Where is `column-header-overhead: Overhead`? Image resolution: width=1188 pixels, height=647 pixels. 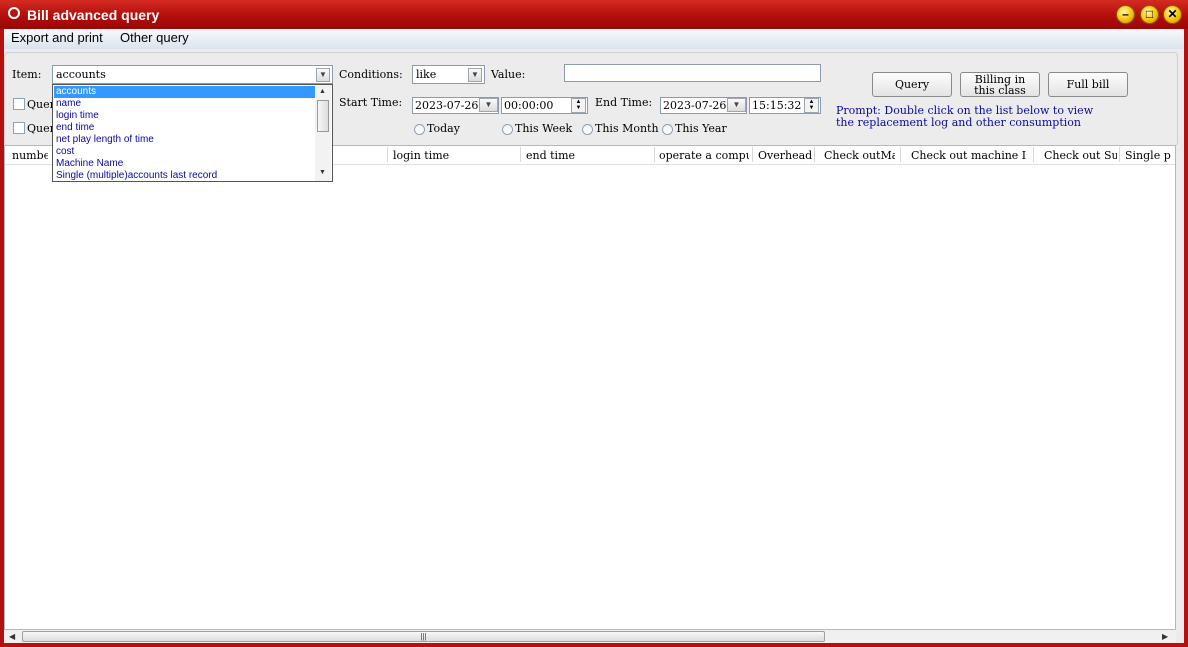
column-header-overhead: Overhead is located at coordinates (785, 155).